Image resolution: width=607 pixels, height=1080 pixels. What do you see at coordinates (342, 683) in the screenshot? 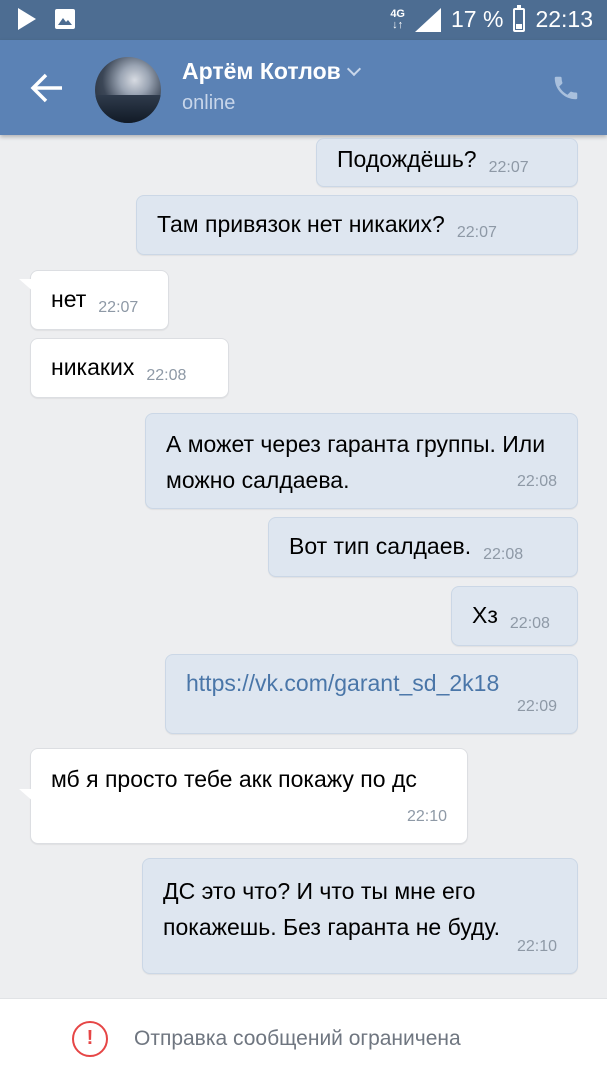
I see `message-link: https://vk.com/garant_sd_2k18` at bounding box center [342, 683].